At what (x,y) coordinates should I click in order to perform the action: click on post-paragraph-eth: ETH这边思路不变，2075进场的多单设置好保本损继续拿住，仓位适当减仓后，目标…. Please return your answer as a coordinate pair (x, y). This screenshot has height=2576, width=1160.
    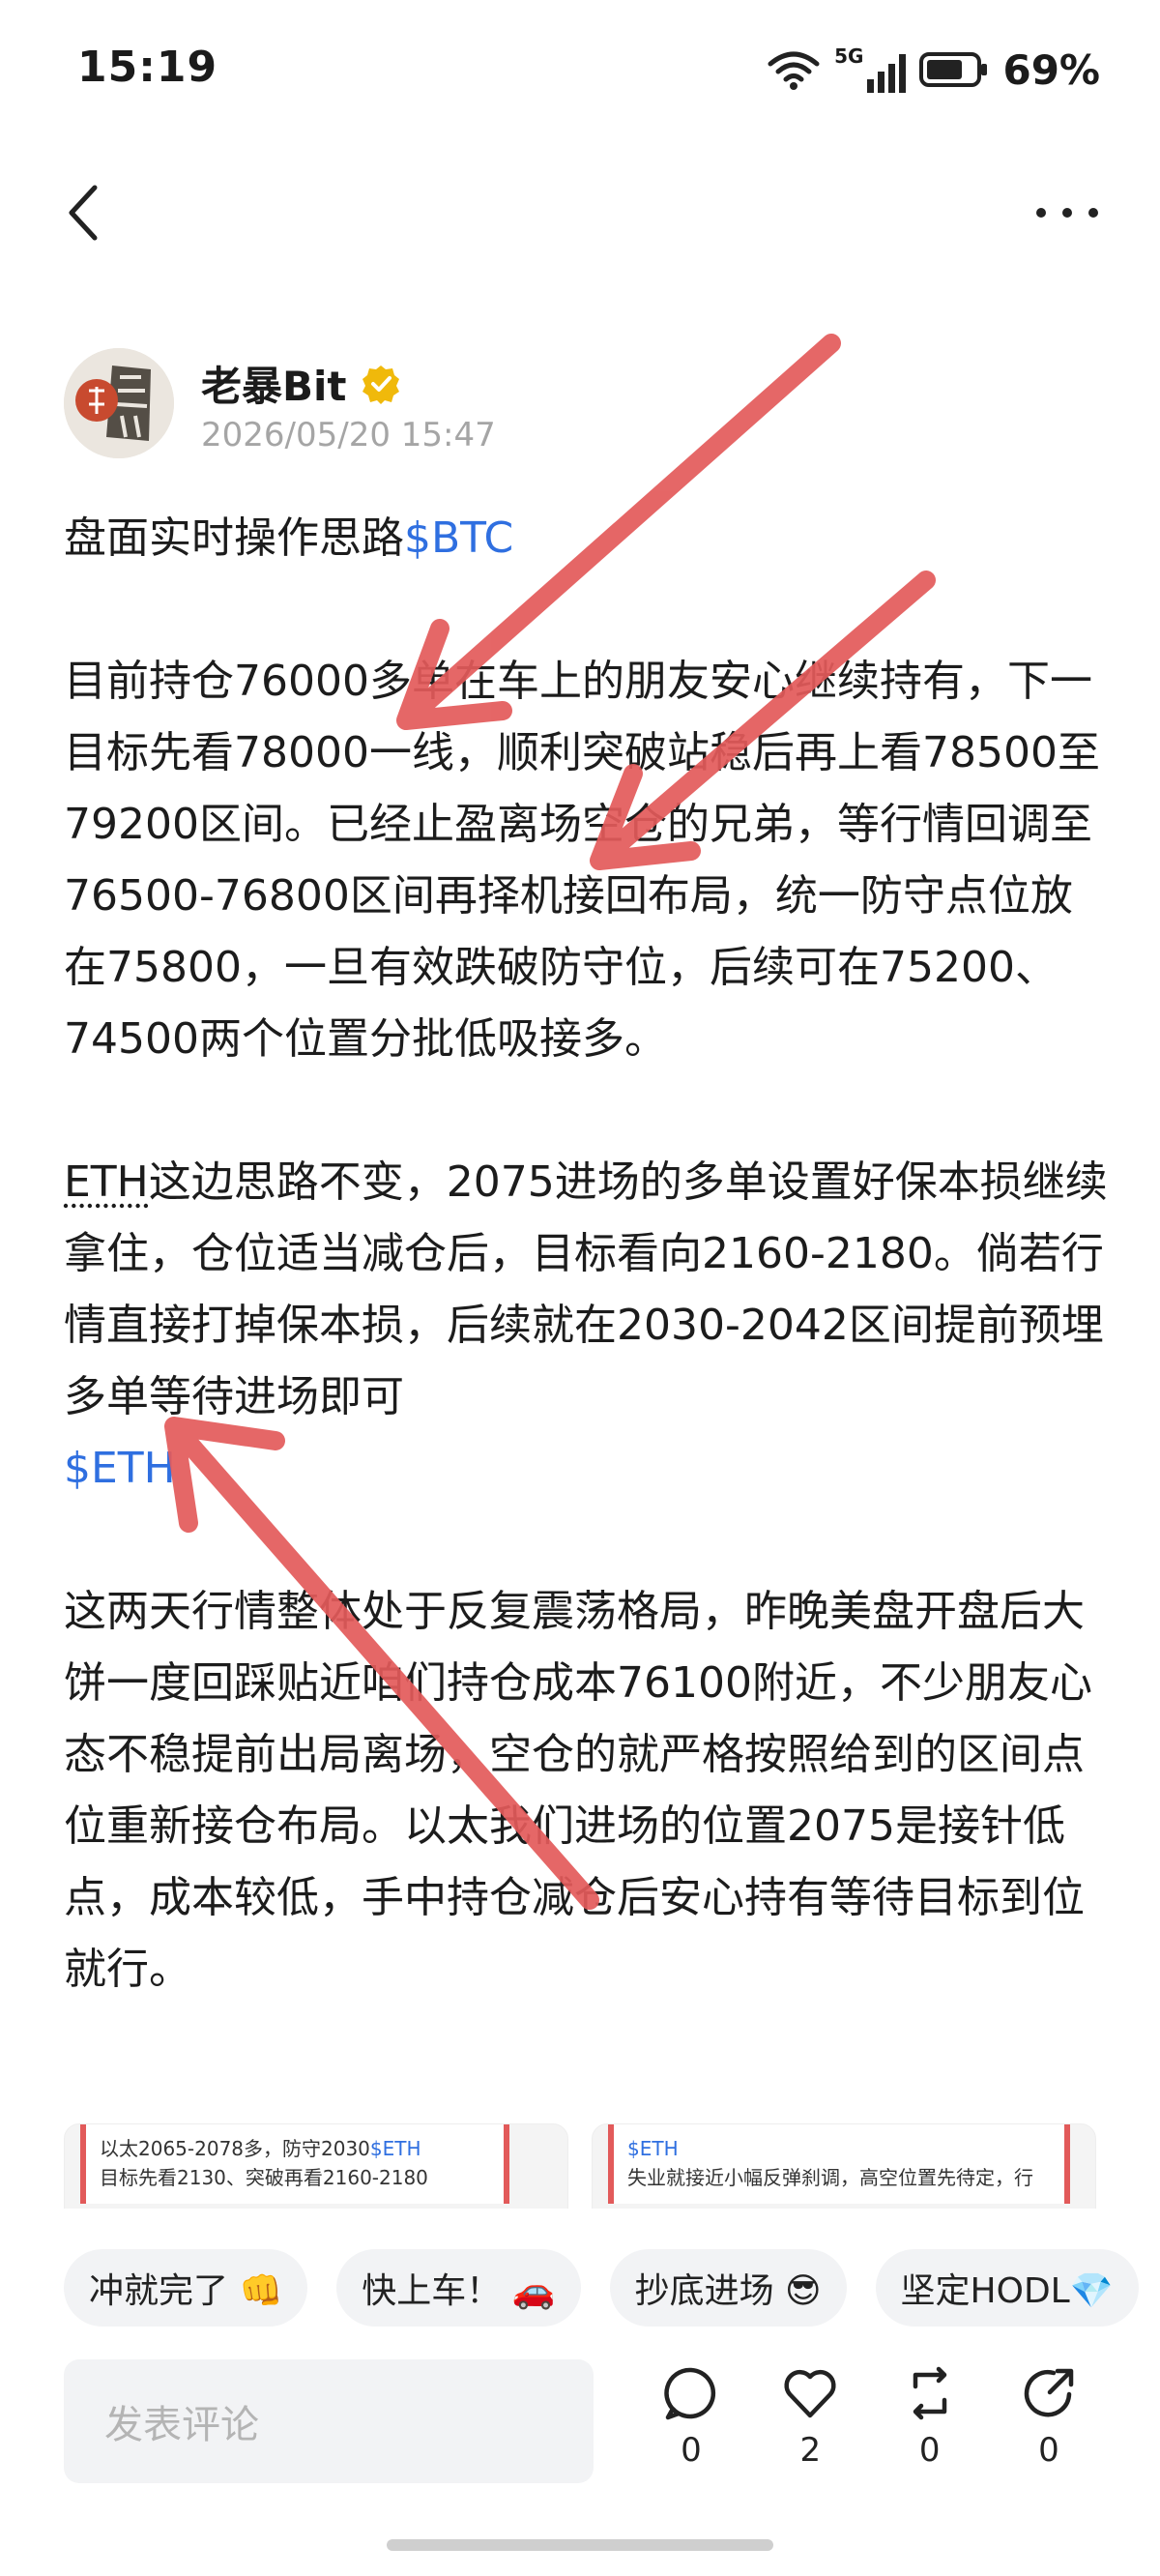
    Looking at the image, I should click on (586, 1326).